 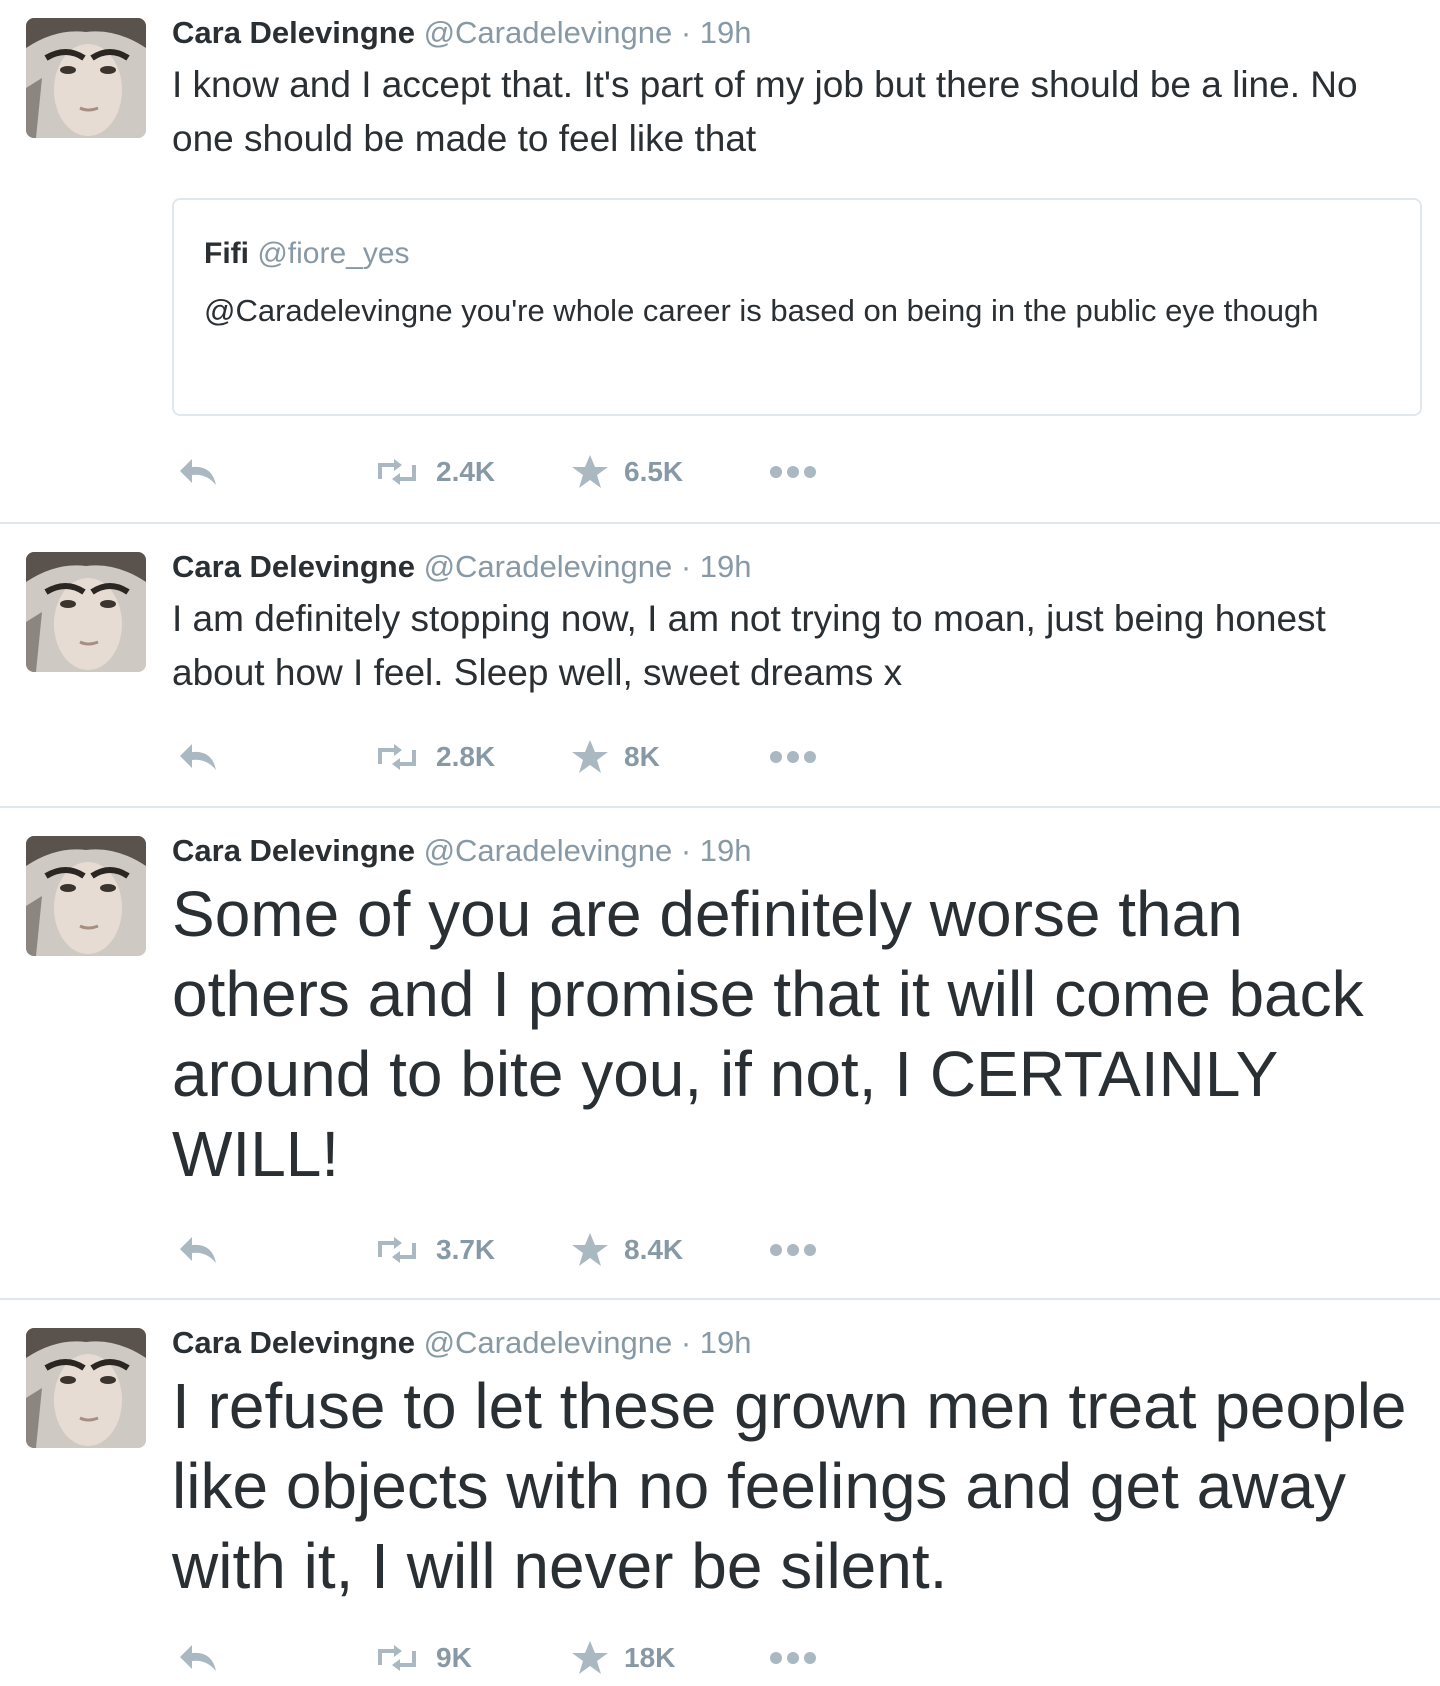 I want to click on retweet-count: 2.4K, so click(x=466, y=471).